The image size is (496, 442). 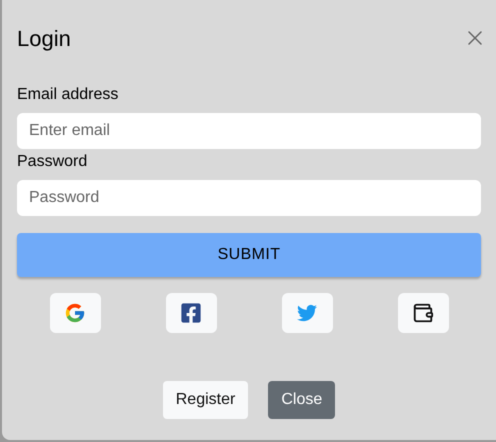 I want to click on submit-button: SUBMIT, so click(x=249, y=255).